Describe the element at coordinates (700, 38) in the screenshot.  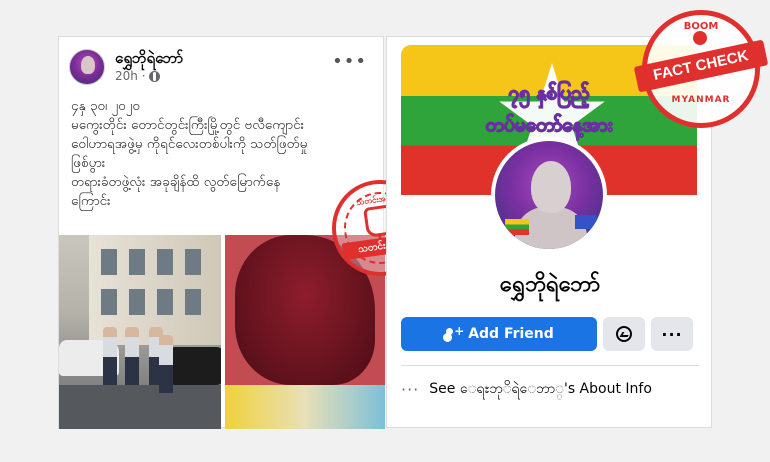
I see `bomb-icon` at that location.